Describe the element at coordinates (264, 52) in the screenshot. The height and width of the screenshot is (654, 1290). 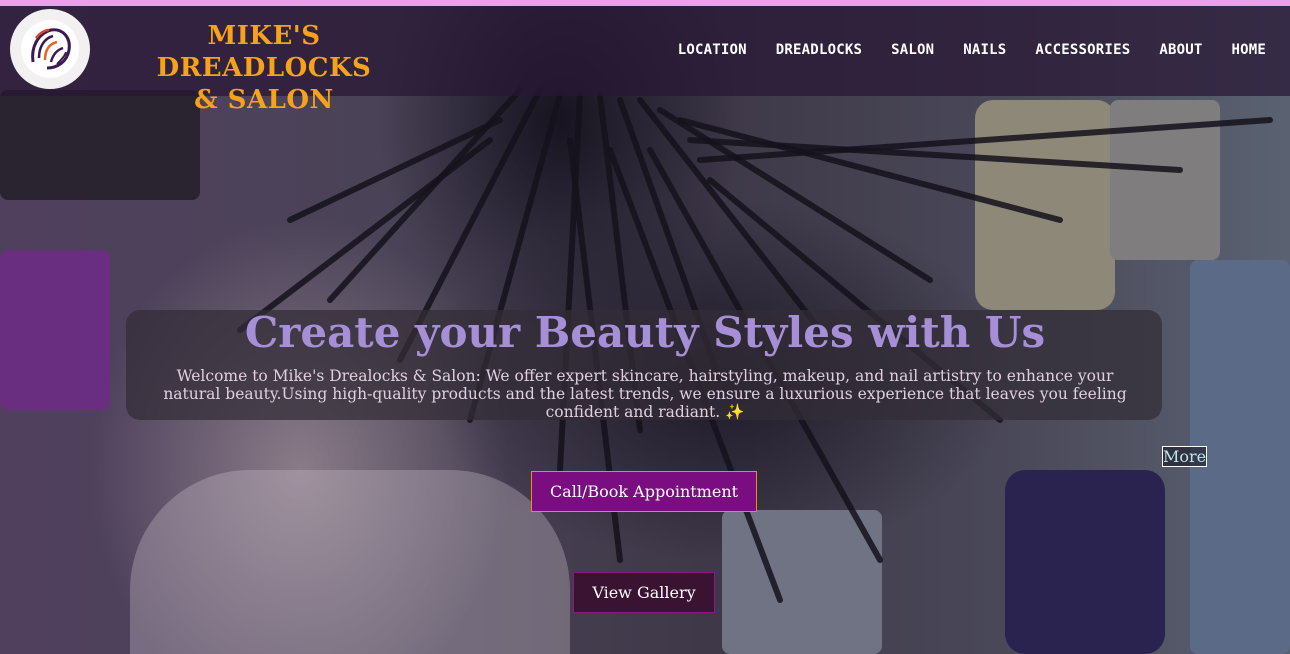
I see `brand-name-line1: MIKE'S DREADLOCKS` at that location.